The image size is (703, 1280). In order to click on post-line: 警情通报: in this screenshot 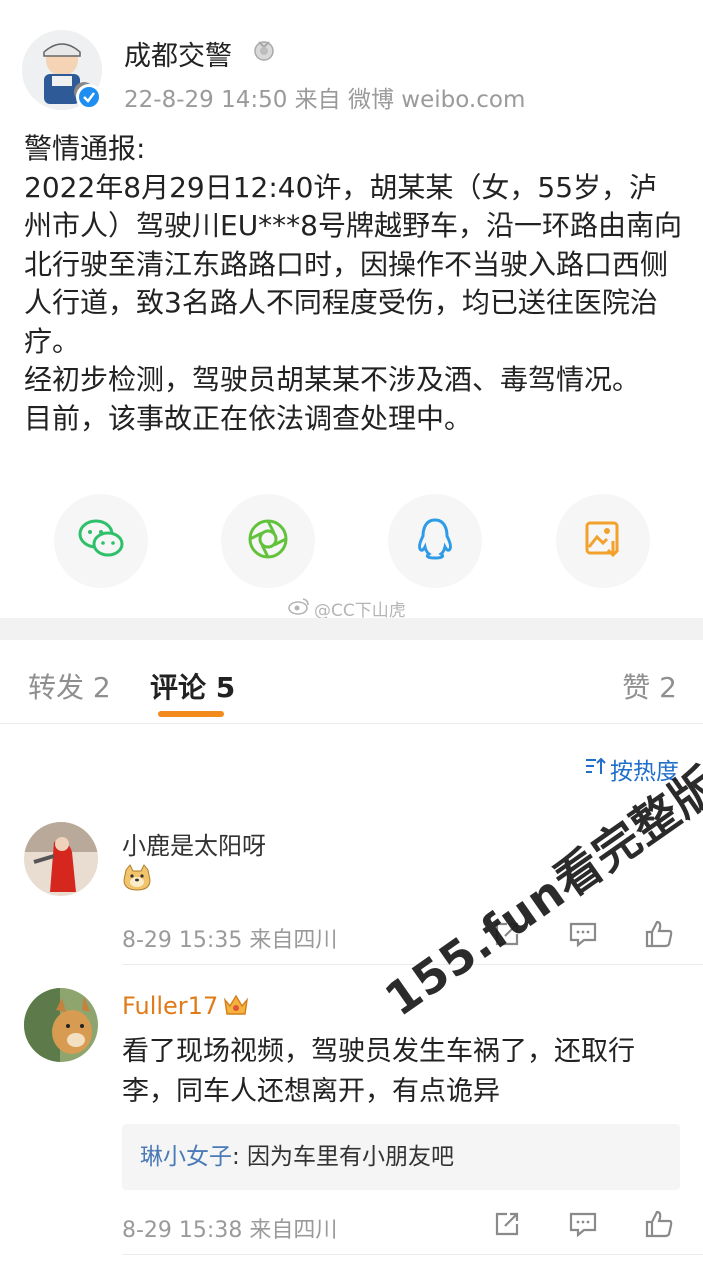, I will do `click(85, 148)`.